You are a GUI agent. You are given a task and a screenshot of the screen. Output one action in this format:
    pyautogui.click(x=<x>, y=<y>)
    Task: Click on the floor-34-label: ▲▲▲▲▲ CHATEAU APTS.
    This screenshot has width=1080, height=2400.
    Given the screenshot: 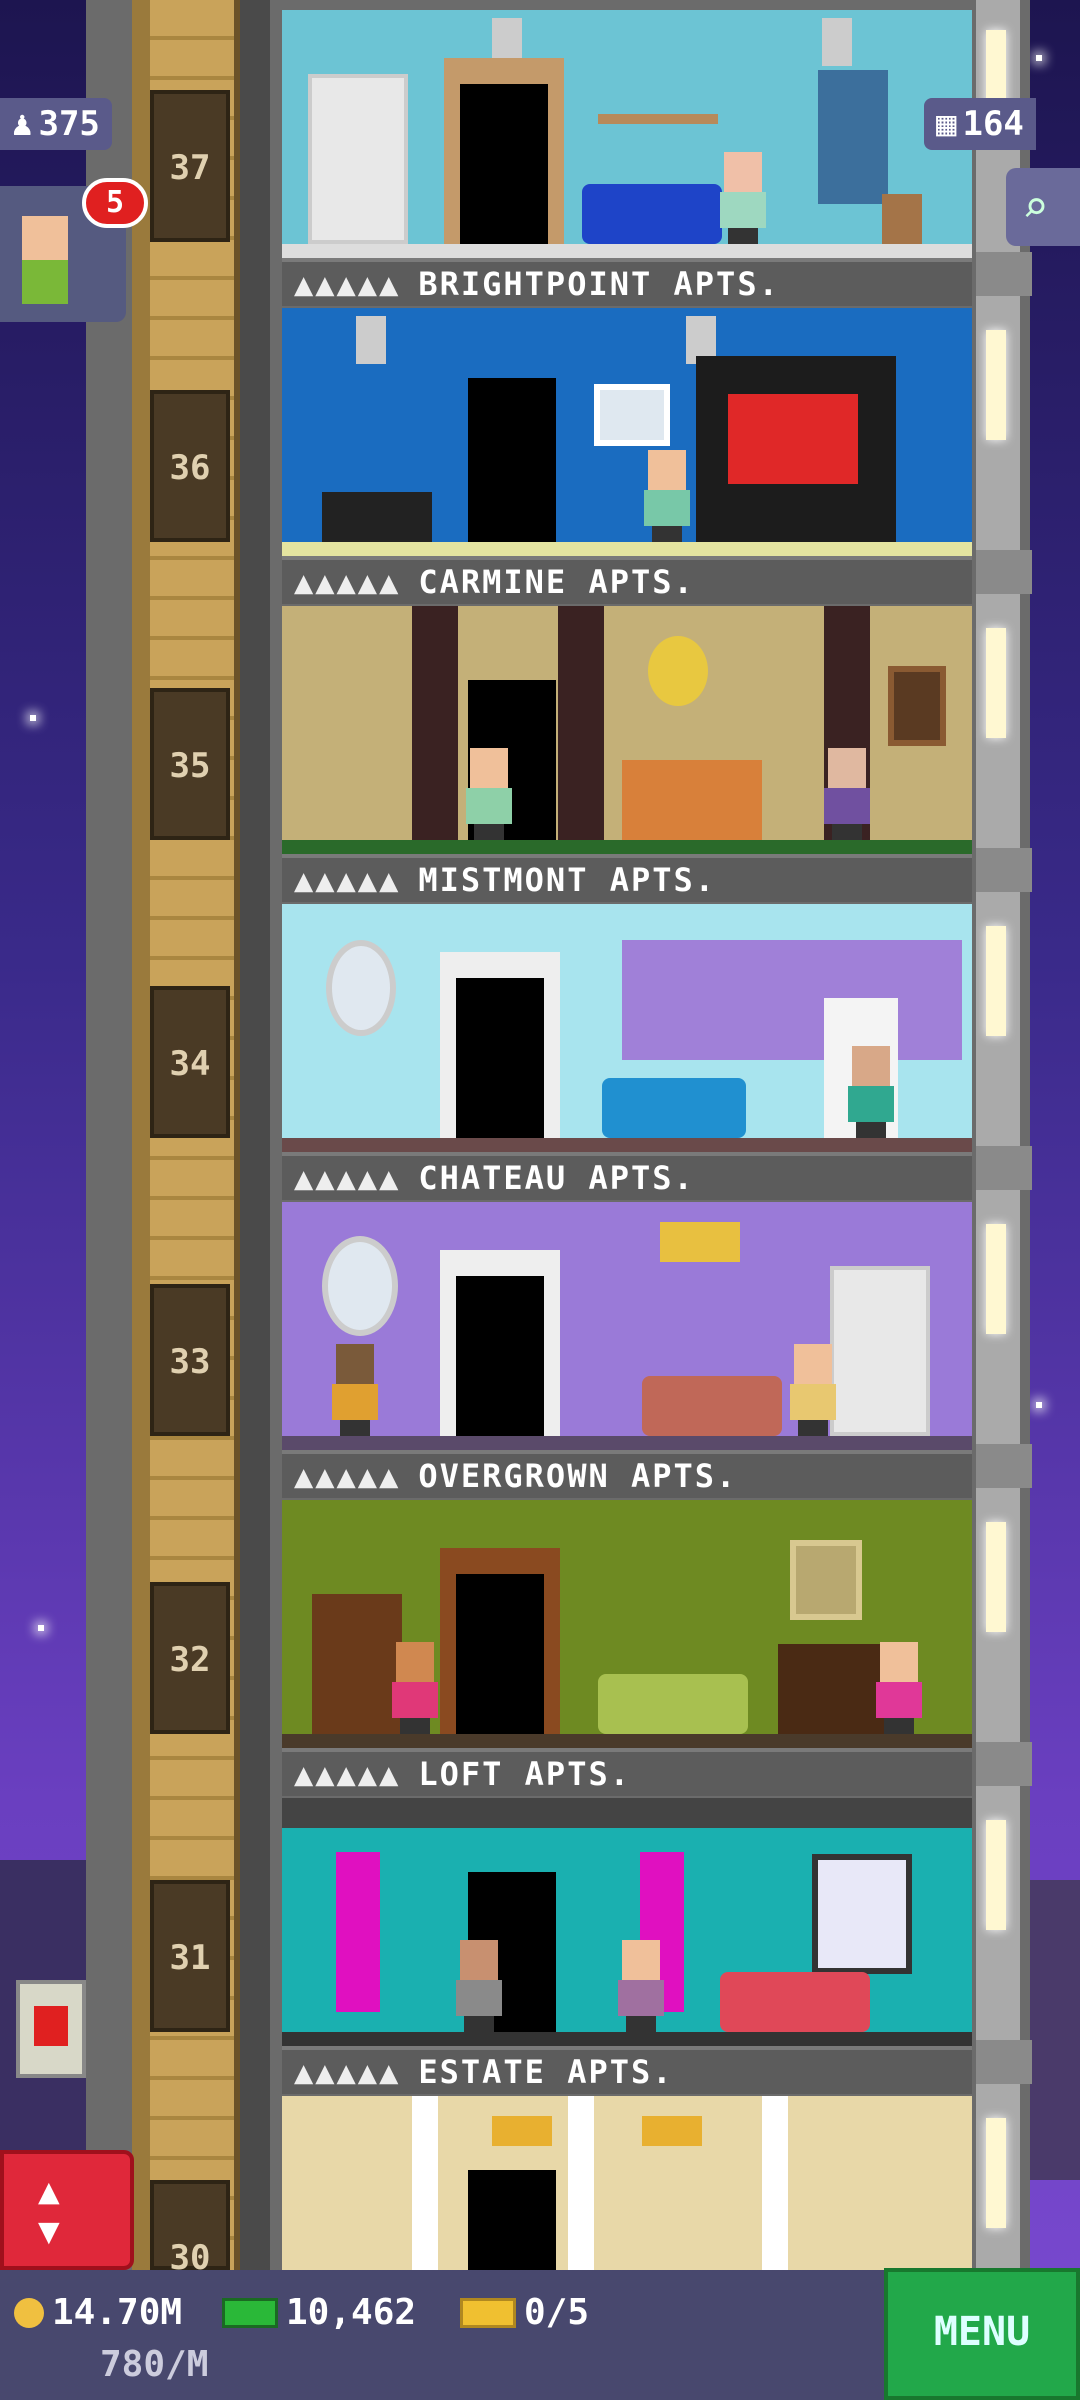 What is the action you would take?
    pyautogui.click(x=627, y=1176)
    